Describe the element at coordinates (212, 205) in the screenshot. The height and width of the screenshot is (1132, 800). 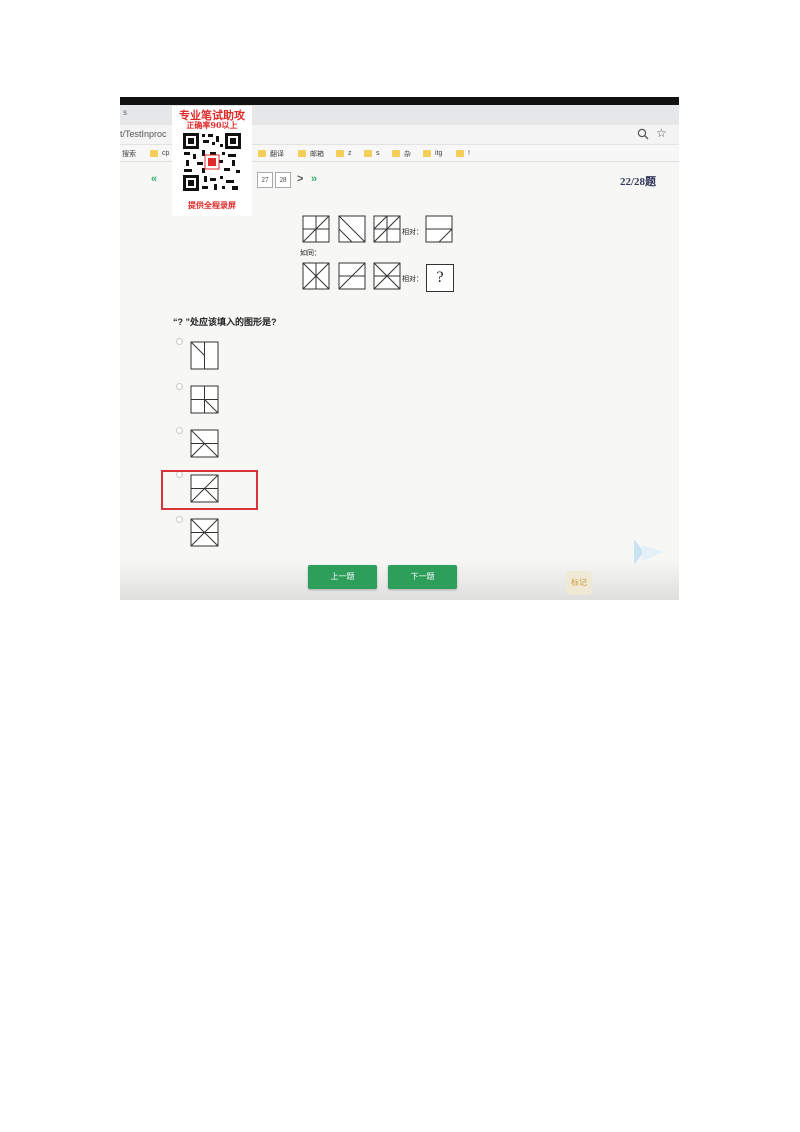
I see `watermark-line-3: 提供全程录屏` at that location.